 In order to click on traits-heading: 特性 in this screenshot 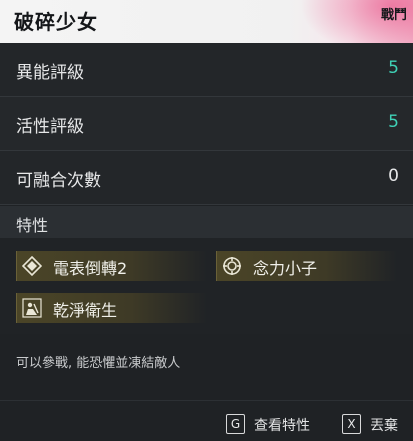, I will do `click(206, 222)`.